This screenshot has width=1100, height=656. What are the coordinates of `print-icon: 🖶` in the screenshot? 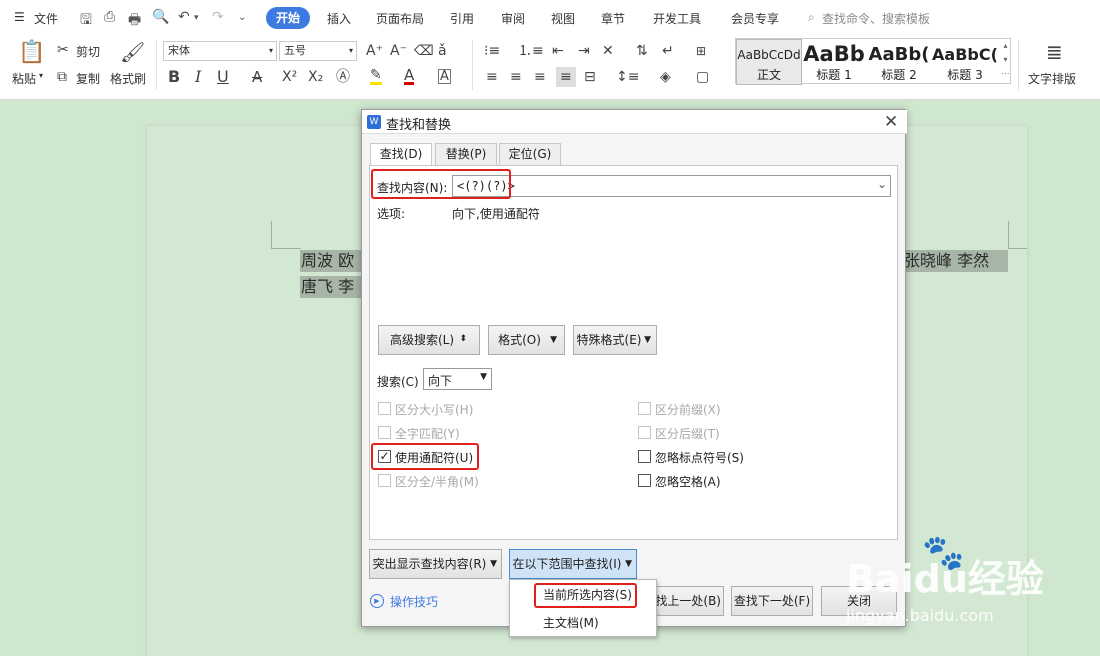 It's located at (134, 21).